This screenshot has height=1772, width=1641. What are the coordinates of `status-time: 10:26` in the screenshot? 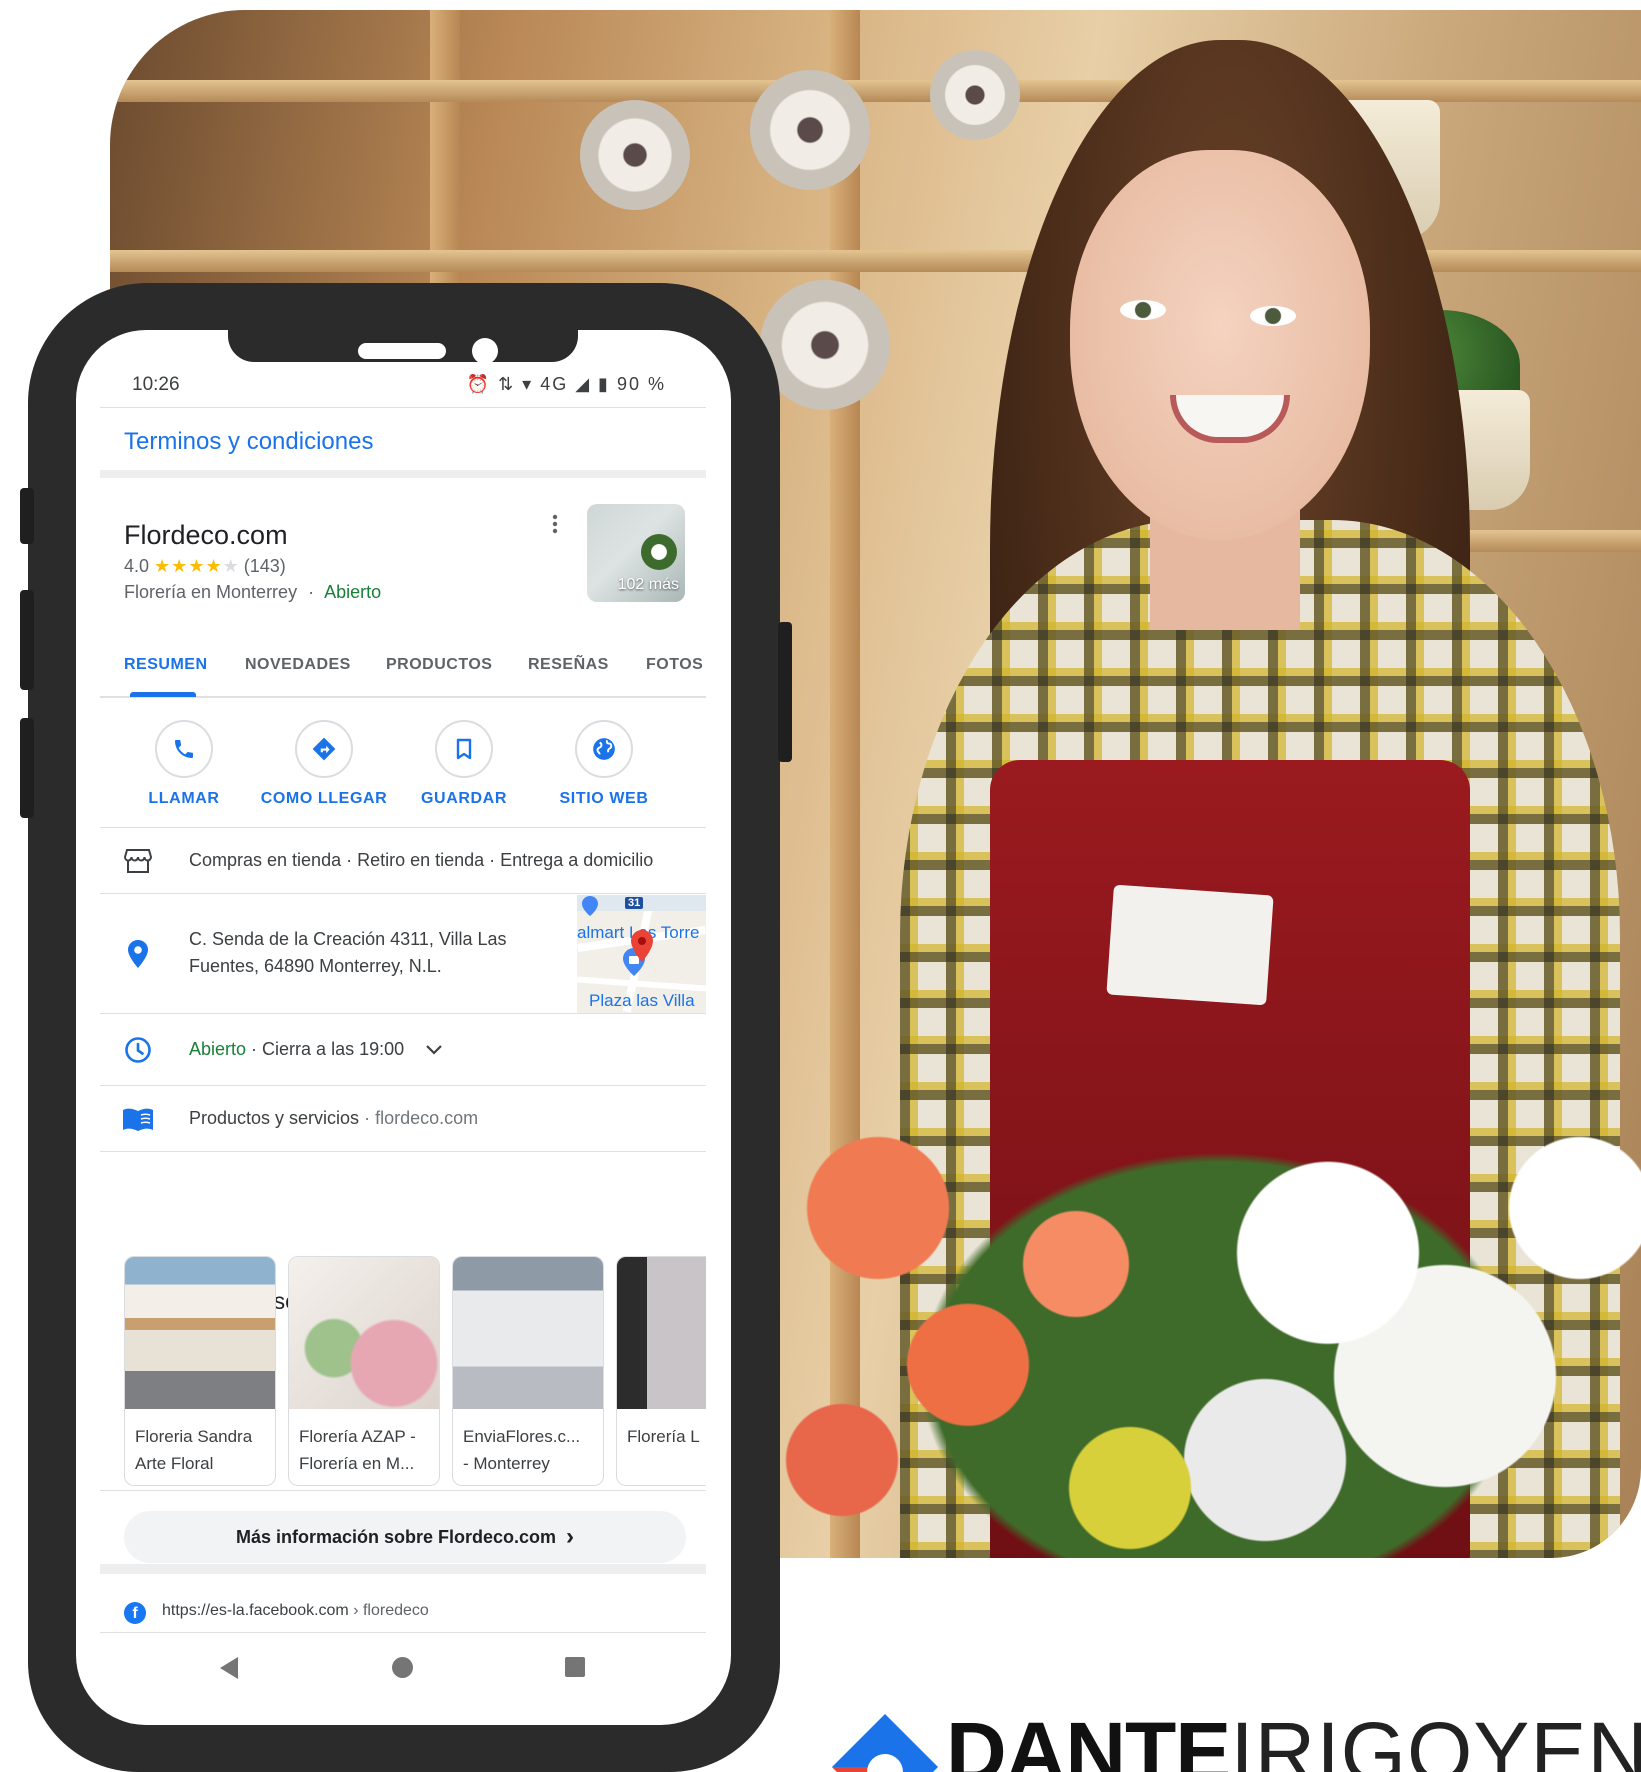 It's located at (156, 384).